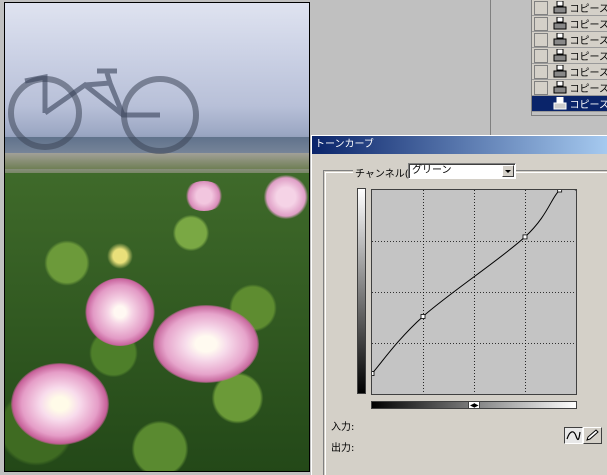 Image resolution: width=607 pixels, height=475 pixels. I want to click on output-label: 出力:, so click(343, 448).